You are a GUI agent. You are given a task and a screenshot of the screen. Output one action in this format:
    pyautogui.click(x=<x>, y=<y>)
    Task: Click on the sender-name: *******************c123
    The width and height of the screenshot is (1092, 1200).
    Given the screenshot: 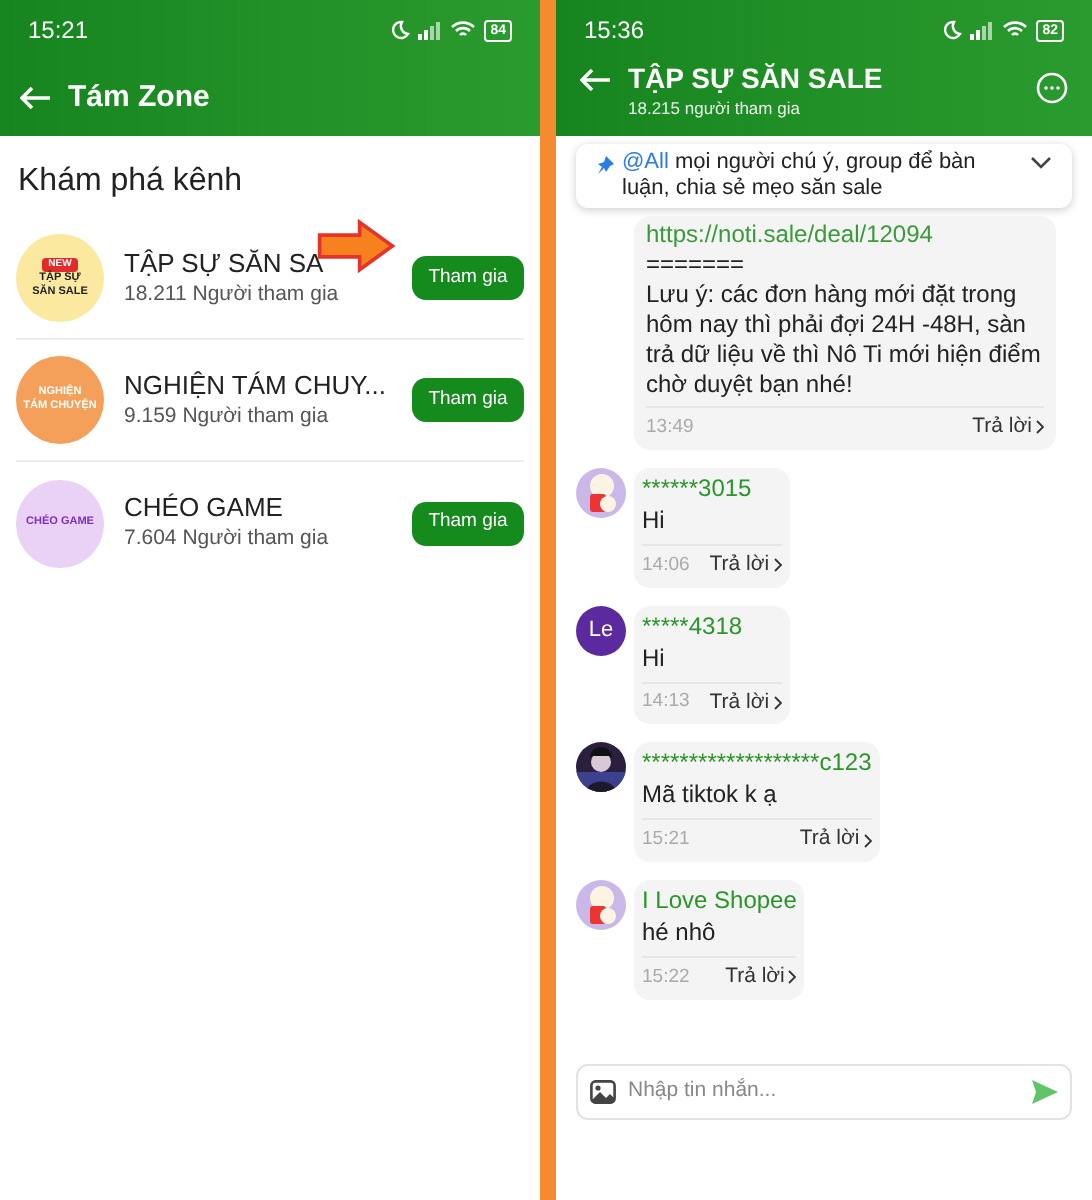 What is the action you would take?
    pyautogui.click(x=757, y=763)
    